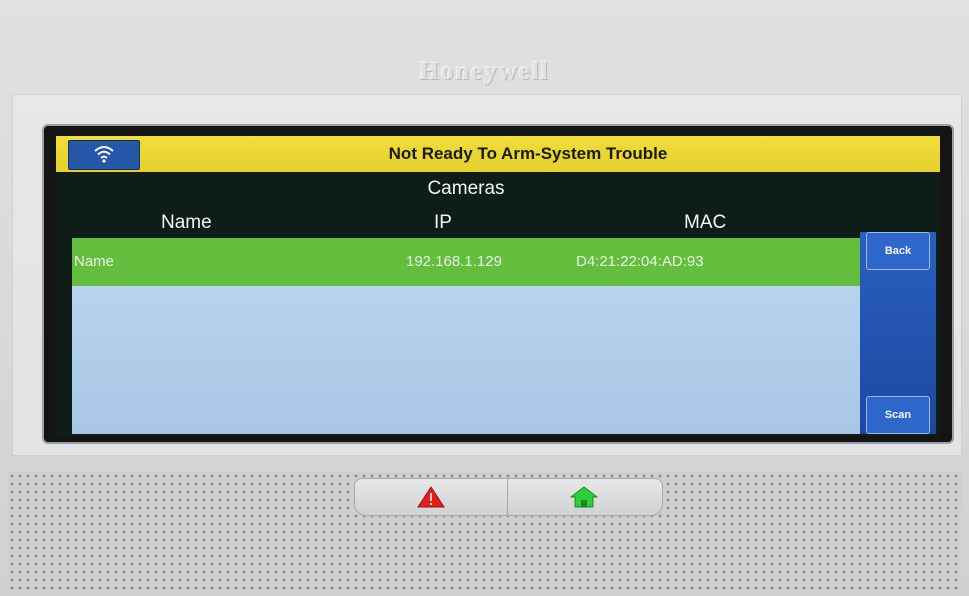 The height and width of the screenshot is (596, 969). I want to click on home-icon, so click(584, 497).